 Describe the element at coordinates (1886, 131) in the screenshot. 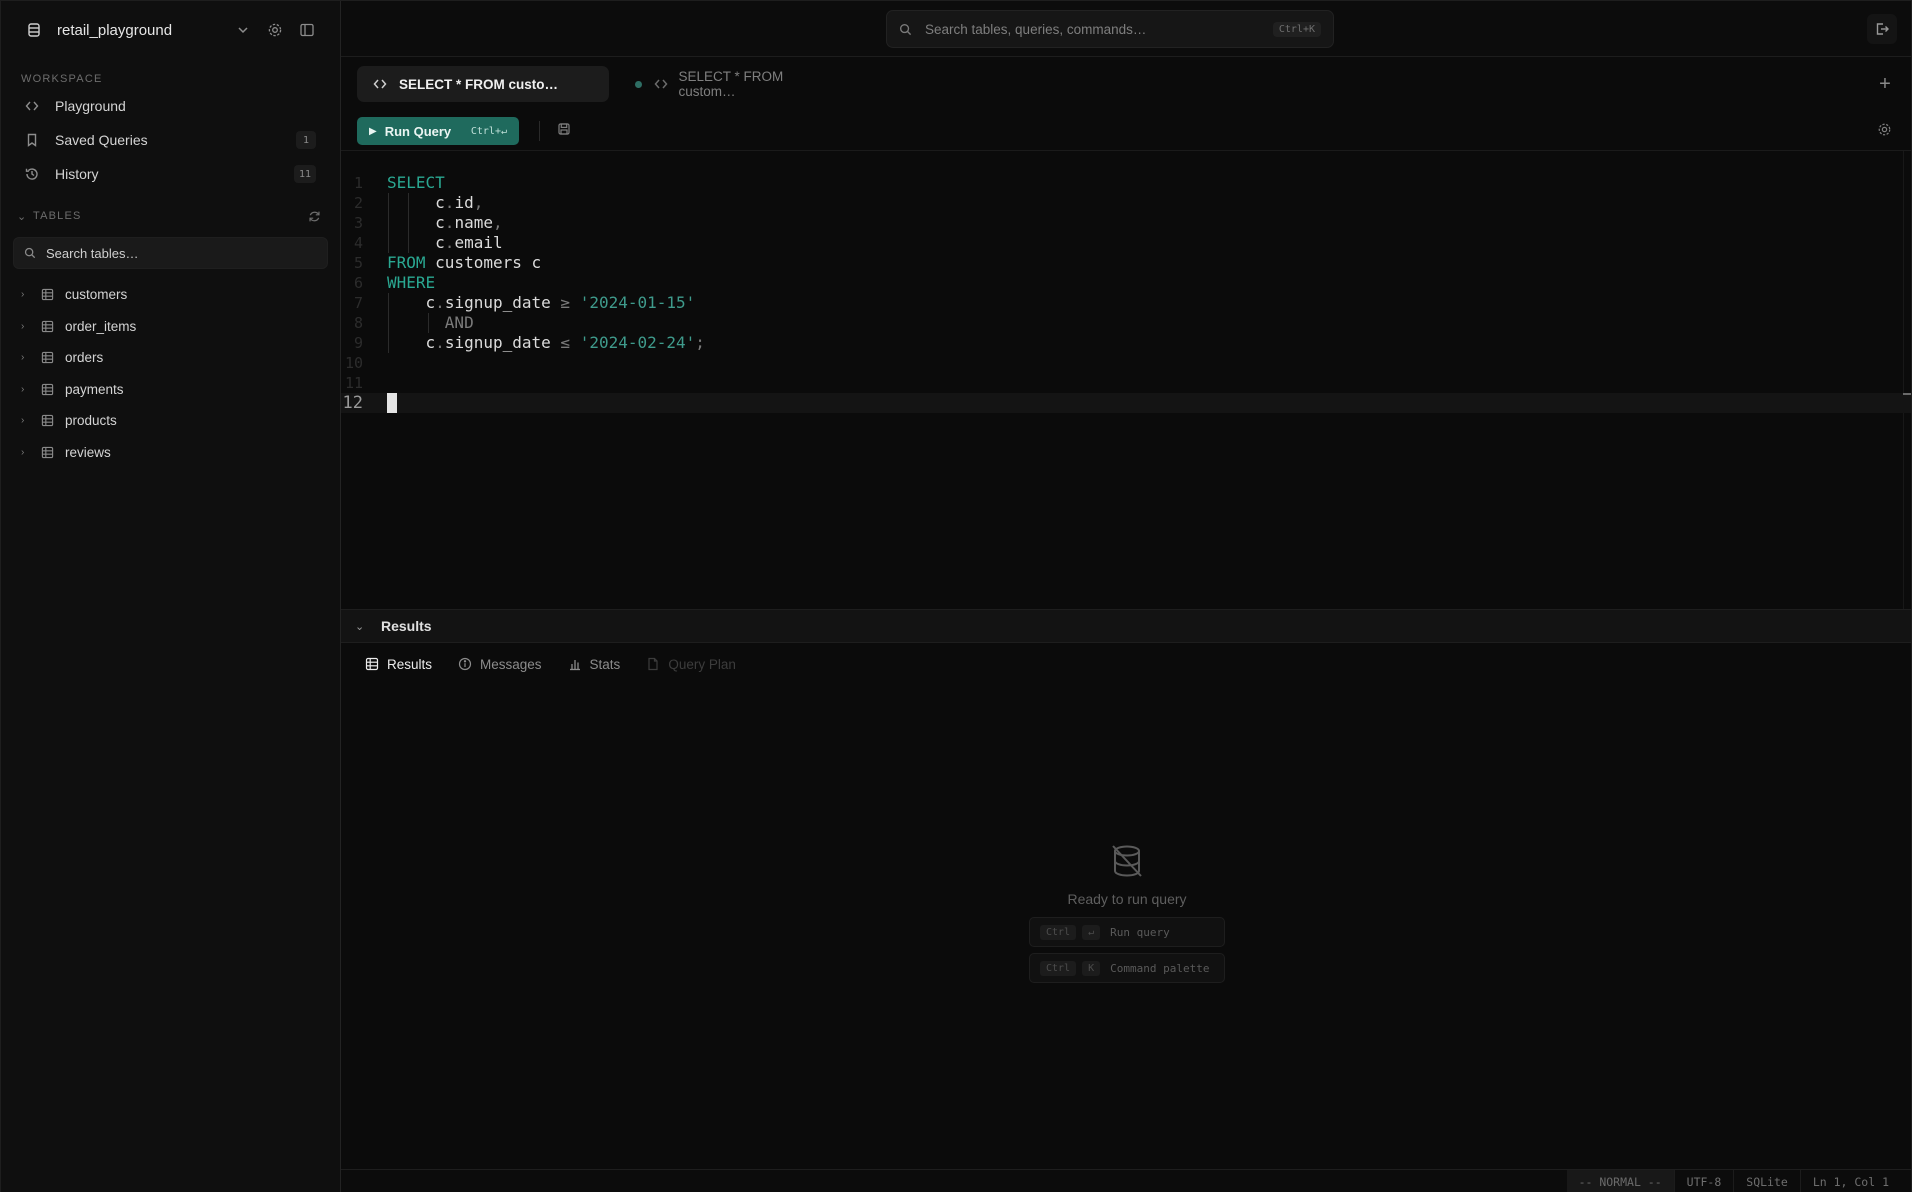

I see `editor-settings-icon` at that location.